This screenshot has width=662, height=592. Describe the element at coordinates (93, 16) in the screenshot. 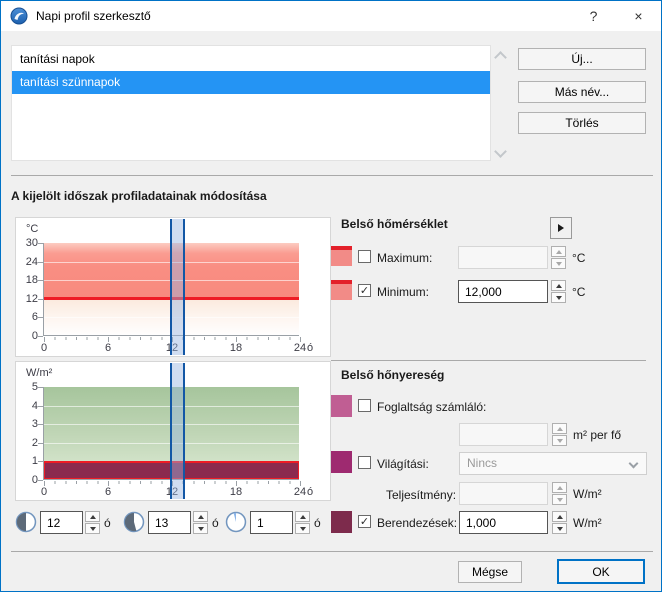

I see `window-title: Napi profil szerkesztő` at that location.